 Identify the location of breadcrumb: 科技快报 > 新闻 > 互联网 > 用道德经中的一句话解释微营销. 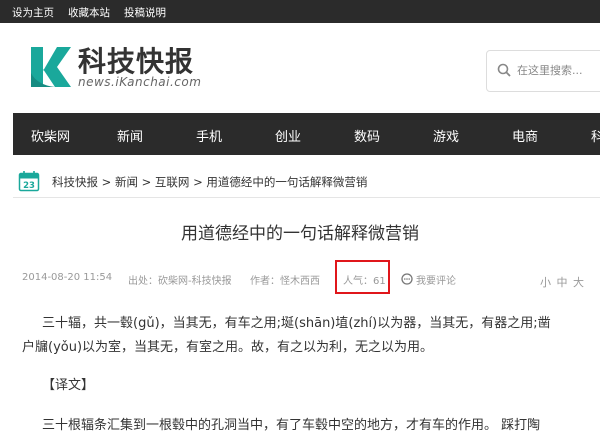
(209, 182).